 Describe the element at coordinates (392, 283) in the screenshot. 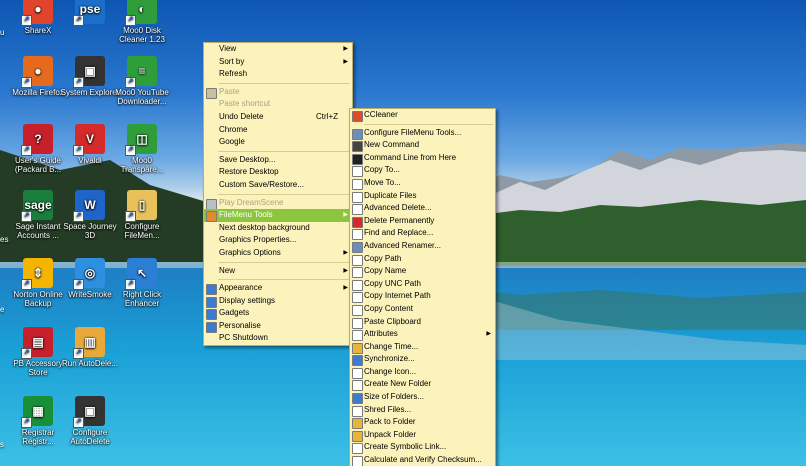

I see `menu-item-label: Copy UNC Path` at that location.